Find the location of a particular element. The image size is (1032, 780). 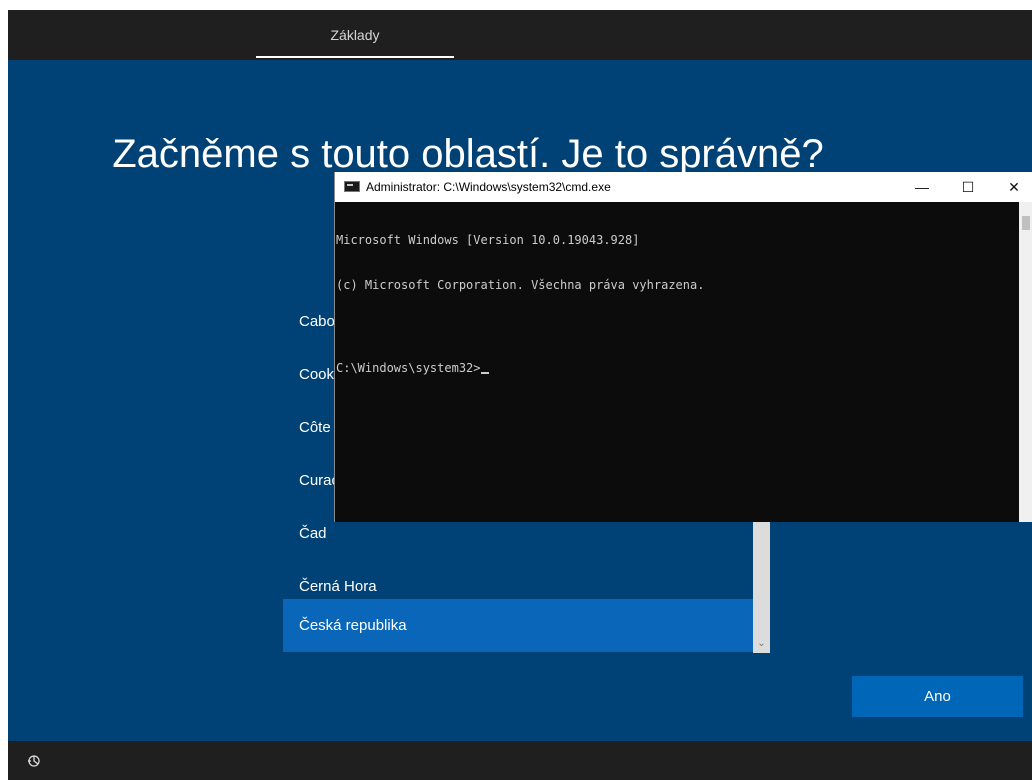

text-cursor is located at coordinates (484, 373).